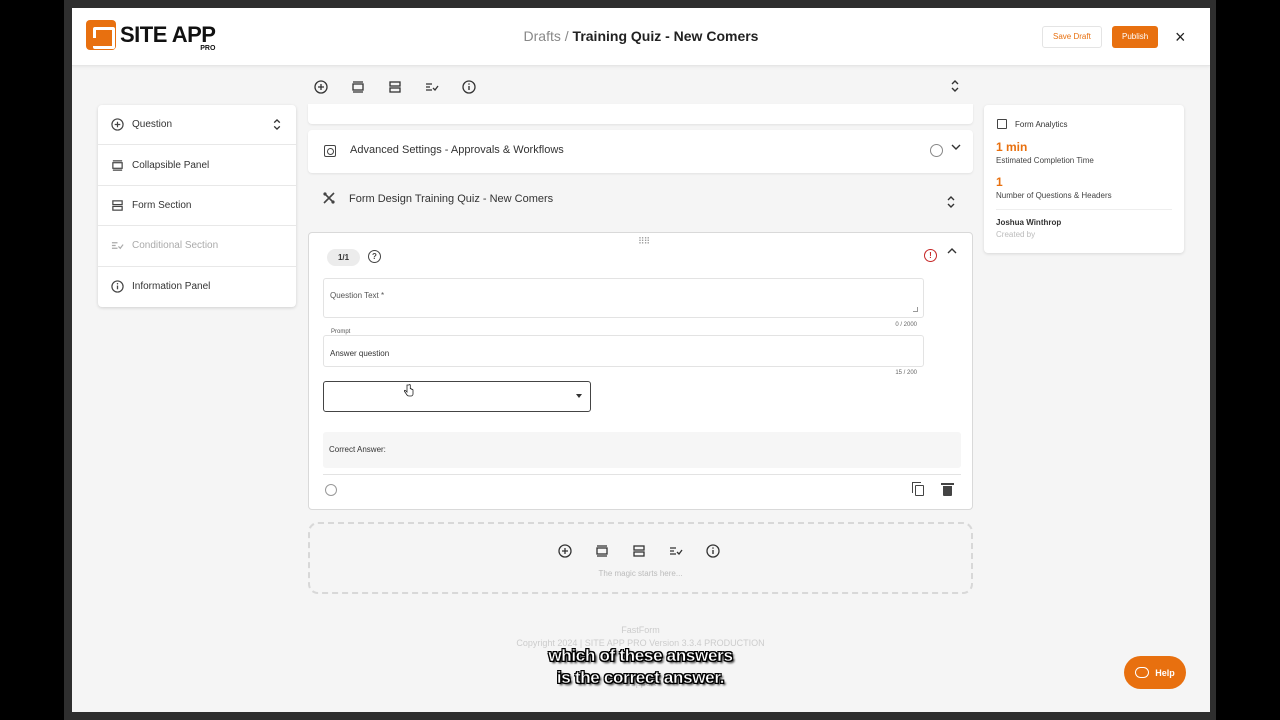 This screenshot has width=1280, height=720. What do you see at coordinates (343, 257) in the screenshot?
I see `question-number-badge: 1/1` at bounding box center [343, 257].